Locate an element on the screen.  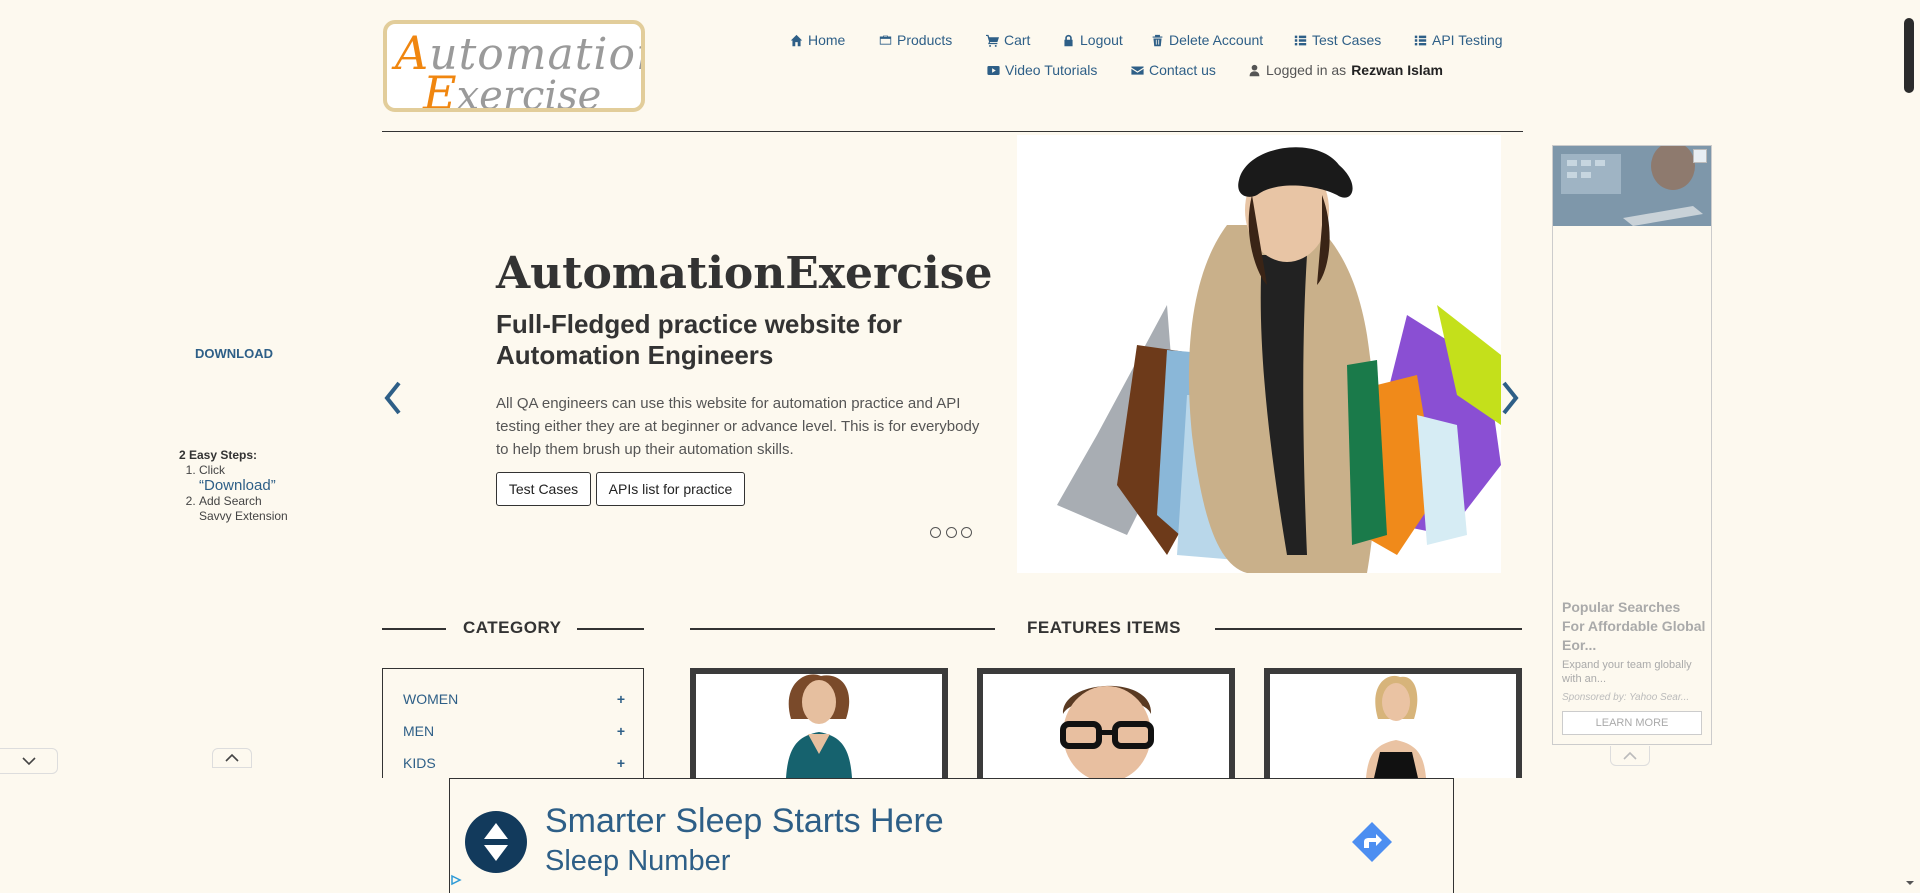
category-heading-line-left is located at coordinates (414, 629).